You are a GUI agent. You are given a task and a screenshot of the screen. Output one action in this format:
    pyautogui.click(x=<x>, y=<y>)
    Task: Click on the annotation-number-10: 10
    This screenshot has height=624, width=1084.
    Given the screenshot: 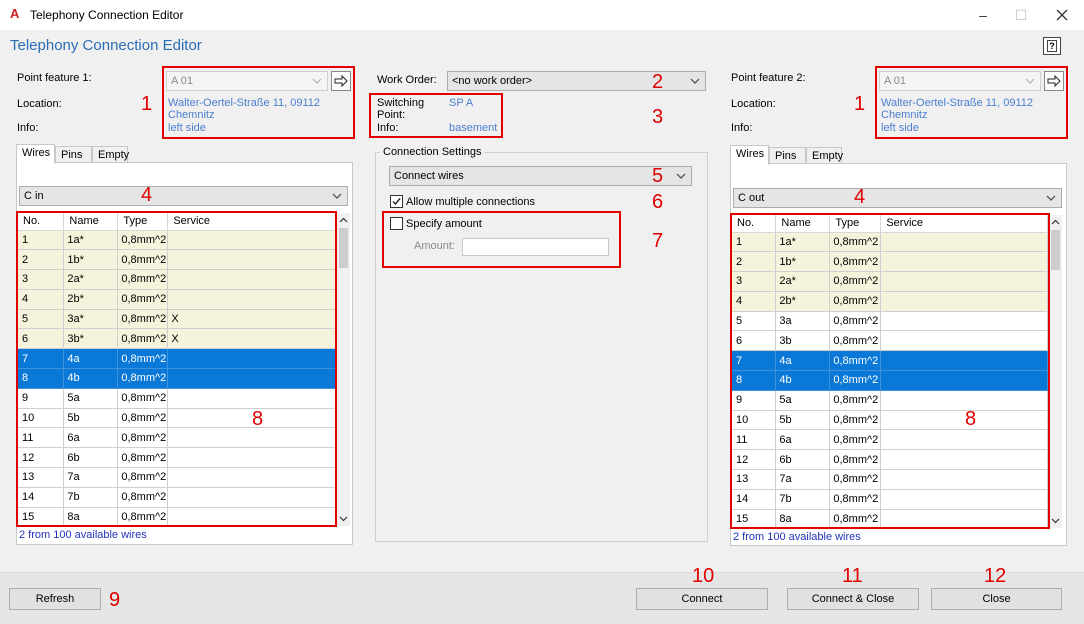 What is the action you would take?
    pyautogui.click(x=703, y=576)
    